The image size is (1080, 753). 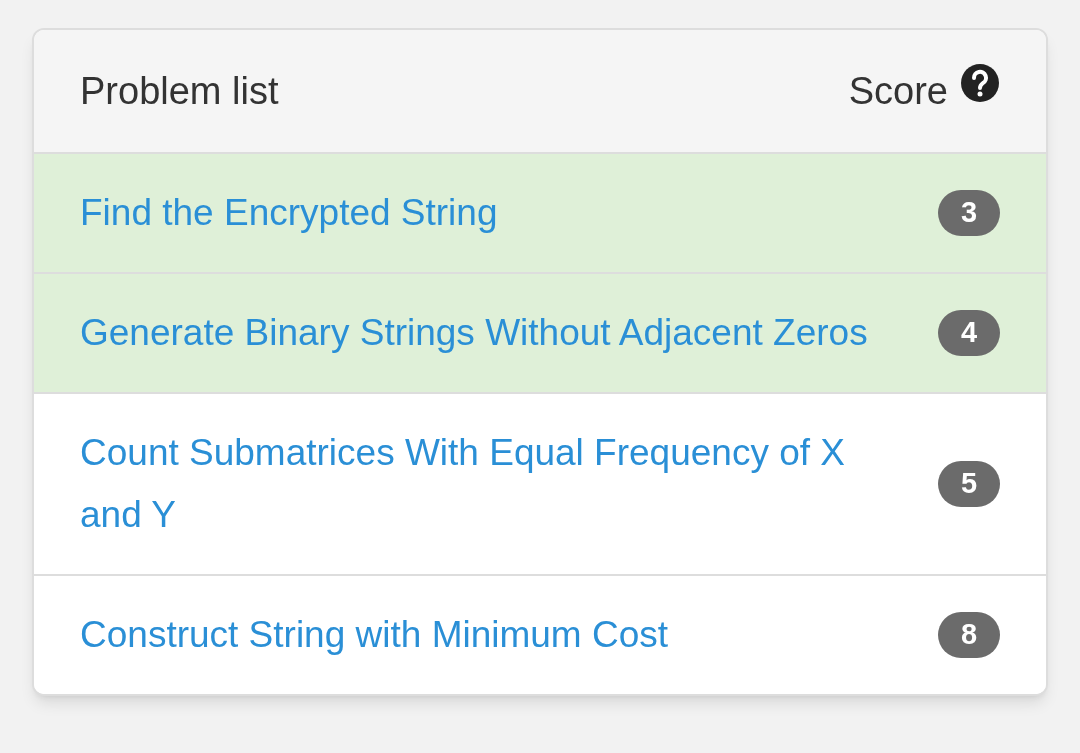 I want to click on score-label: Score, so click(x=898, y=91).